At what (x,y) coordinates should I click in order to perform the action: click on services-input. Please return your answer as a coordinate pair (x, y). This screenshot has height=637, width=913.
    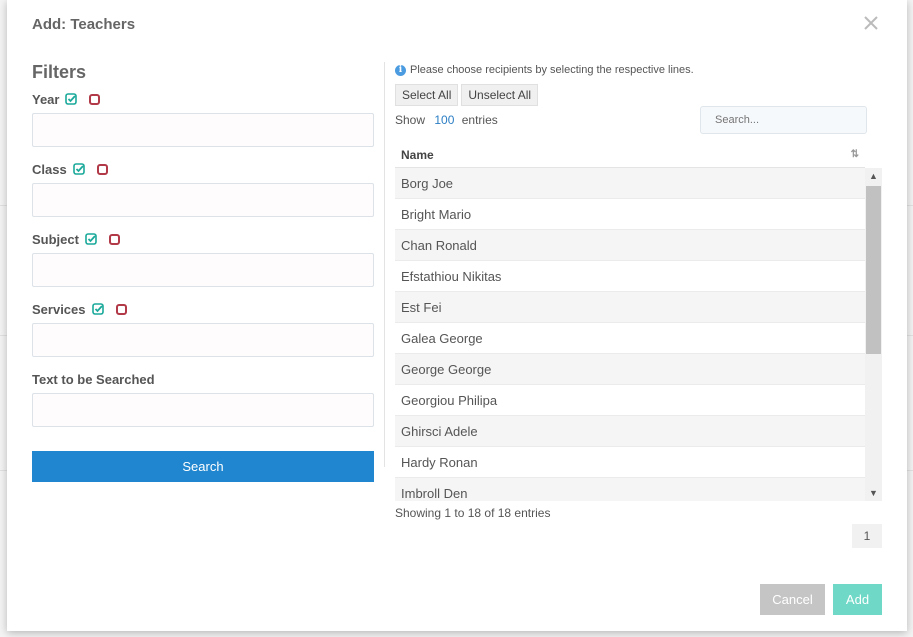
    Looking at the image, I should click on (203, 340).